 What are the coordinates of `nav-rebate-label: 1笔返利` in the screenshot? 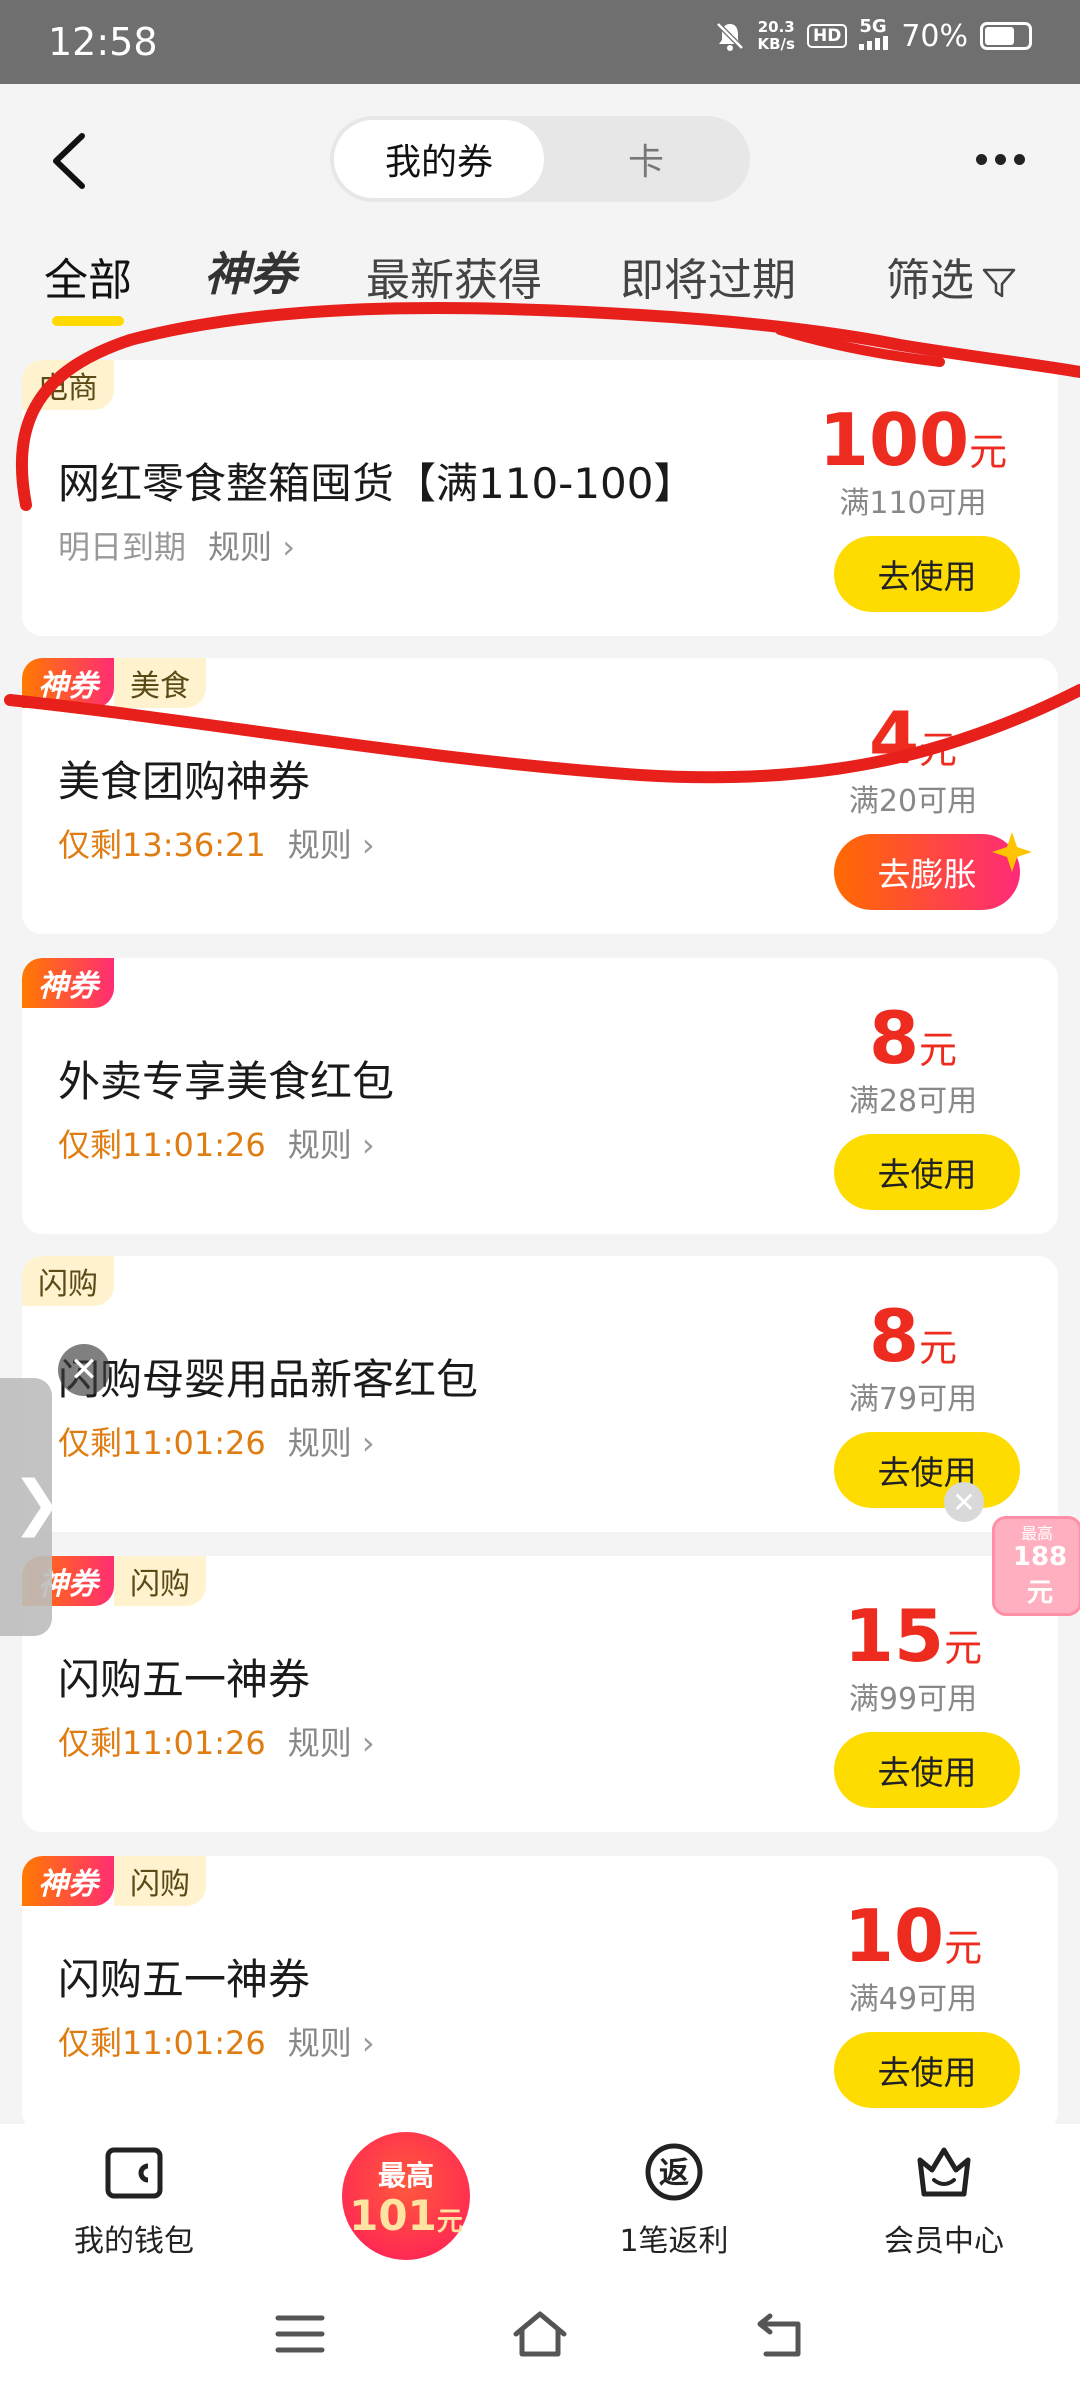 It's located at (674, 2241).